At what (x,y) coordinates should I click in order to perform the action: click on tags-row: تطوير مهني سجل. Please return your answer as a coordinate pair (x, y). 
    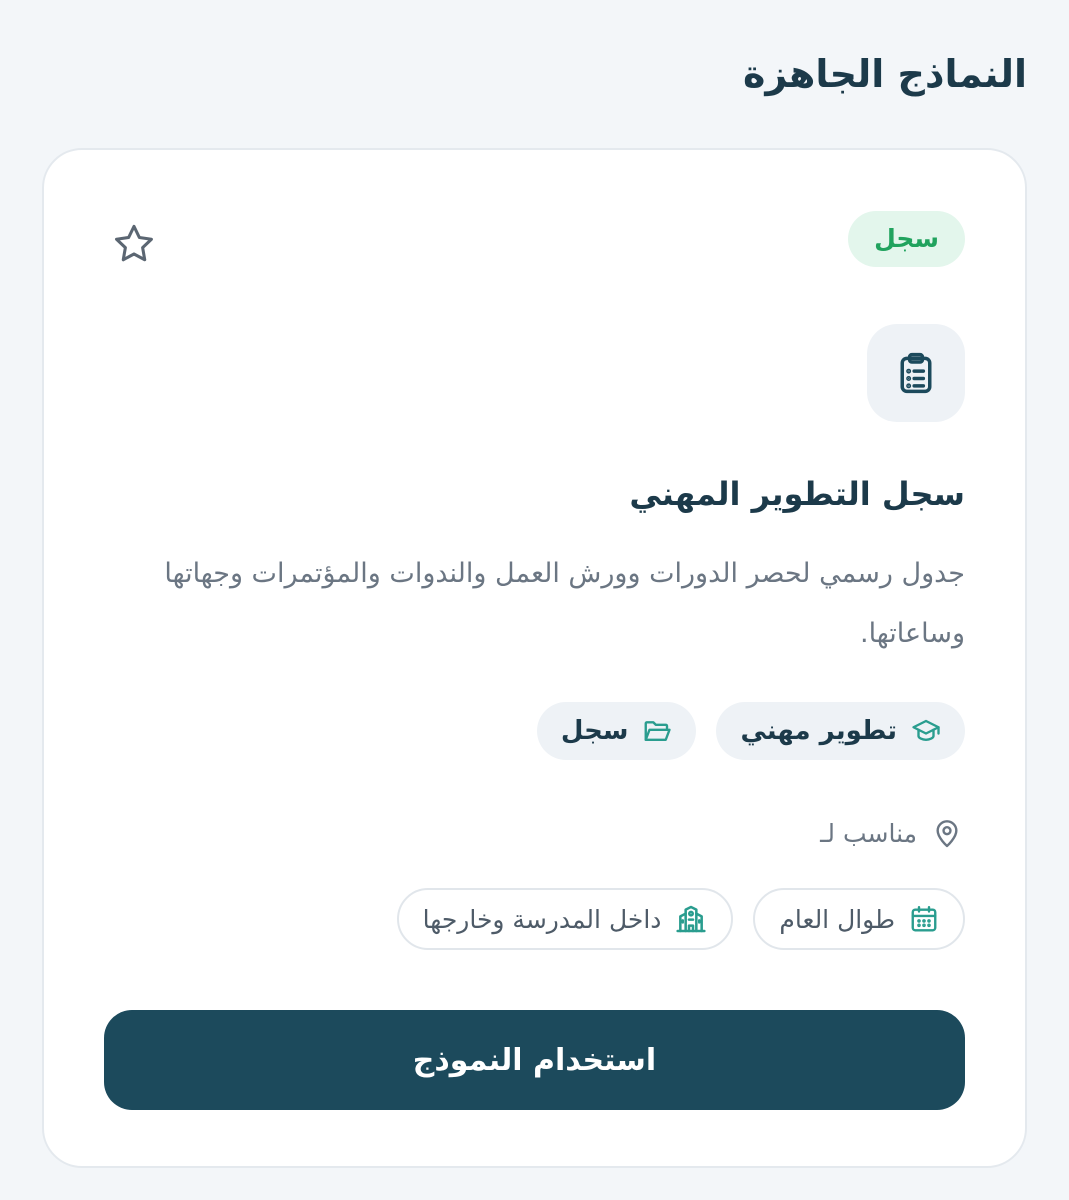
    Looking at the image, I should click on (750, 731).